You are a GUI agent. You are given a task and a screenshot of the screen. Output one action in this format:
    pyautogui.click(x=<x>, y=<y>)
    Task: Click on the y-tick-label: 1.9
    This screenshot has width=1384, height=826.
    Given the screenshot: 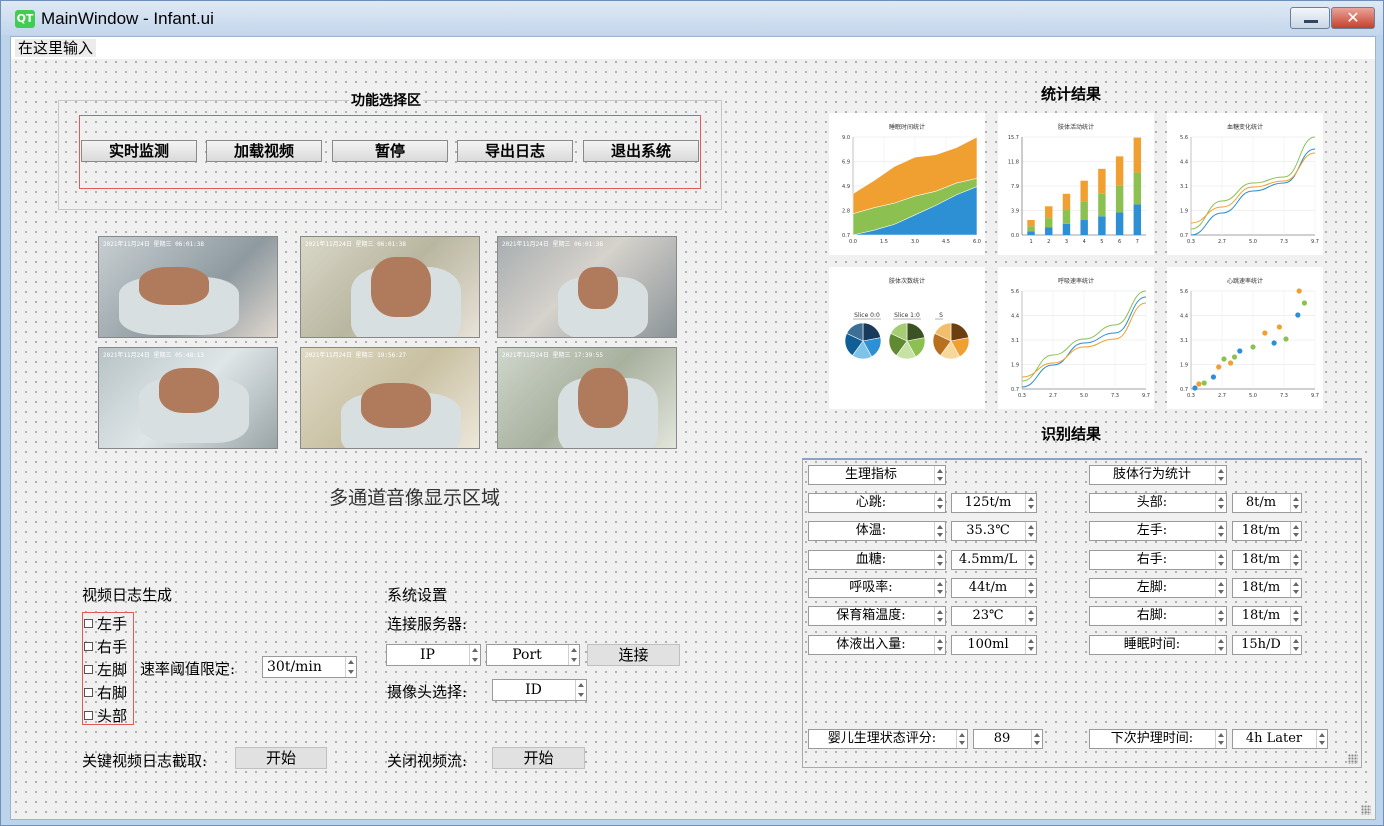 What is the action you would take?
    pyautogui.click(x=1184, y=212)
    